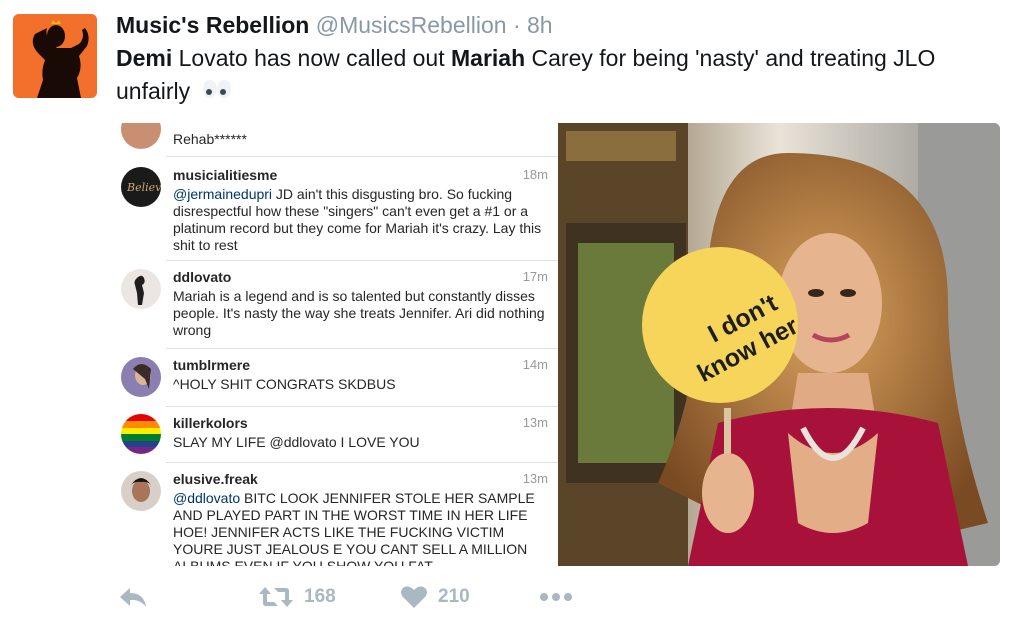 Image resolution: width=1010 pixels, height=626 pixels. I want to click on tweet-actions: 168 210, so click(505, 603).